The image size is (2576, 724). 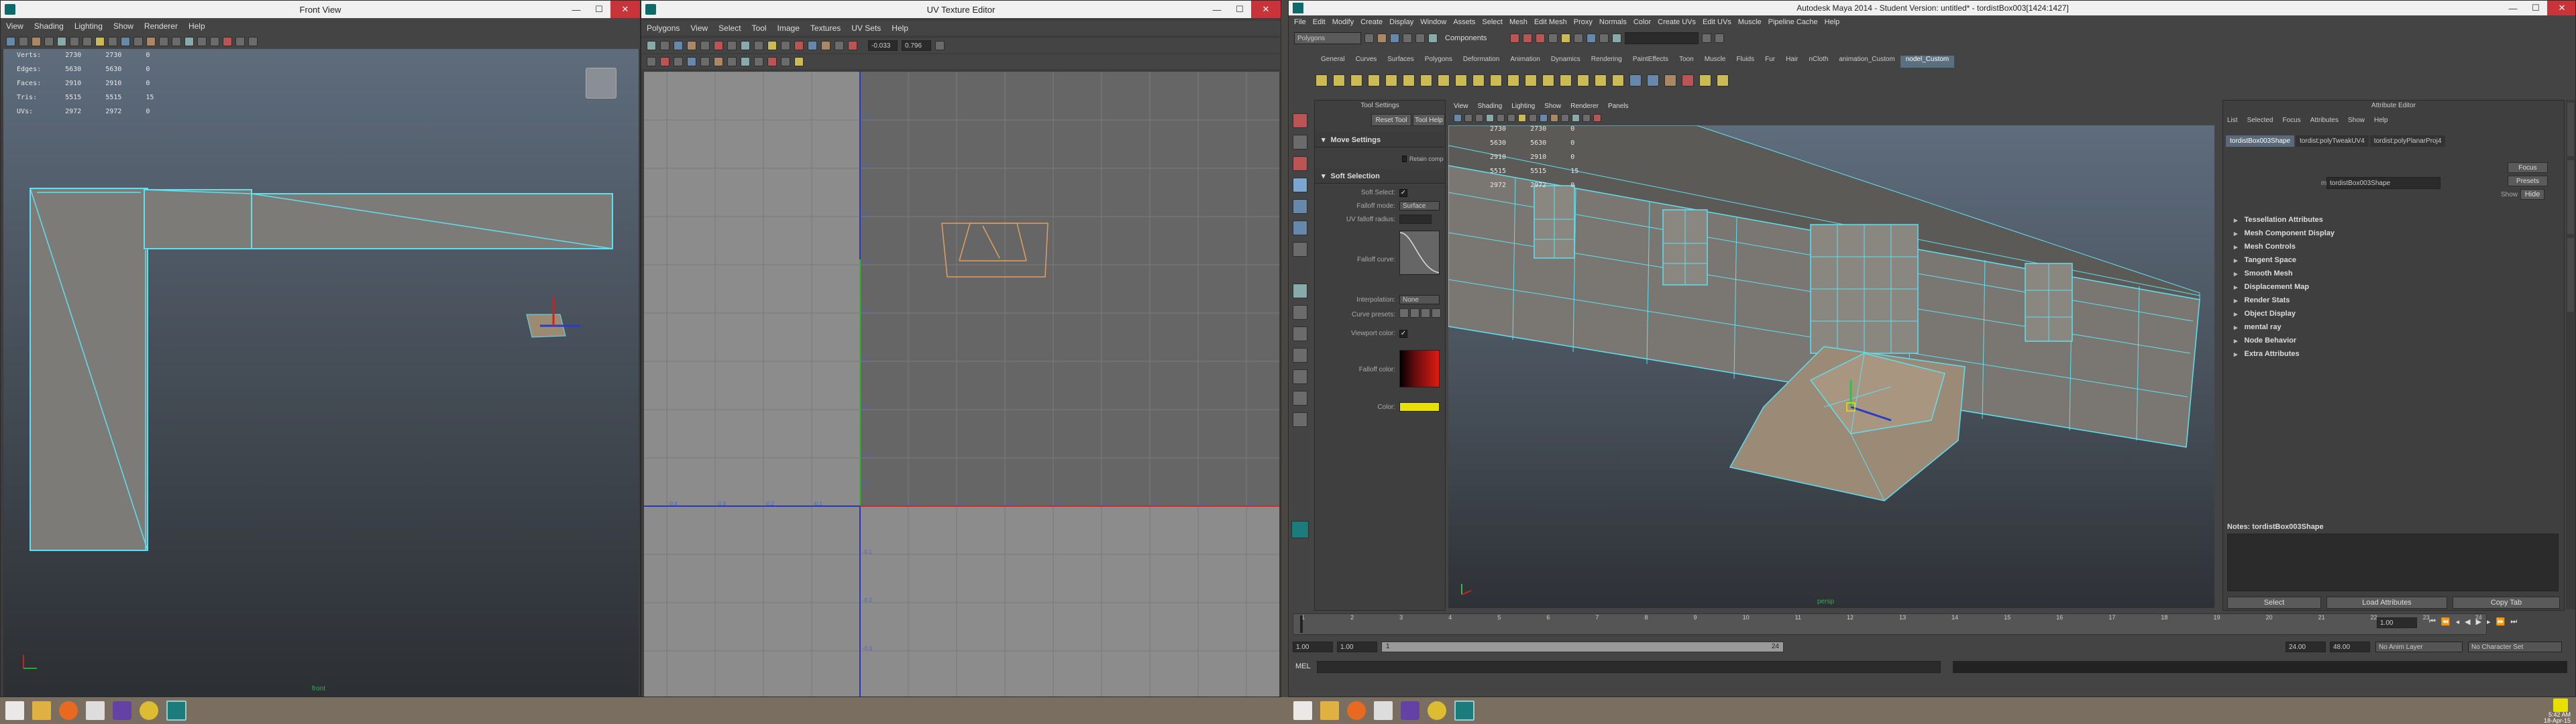 What do you see at coordinates (1302, 710) in the screenshot?
I see `start-icon` at bounding box center [1302, 710].